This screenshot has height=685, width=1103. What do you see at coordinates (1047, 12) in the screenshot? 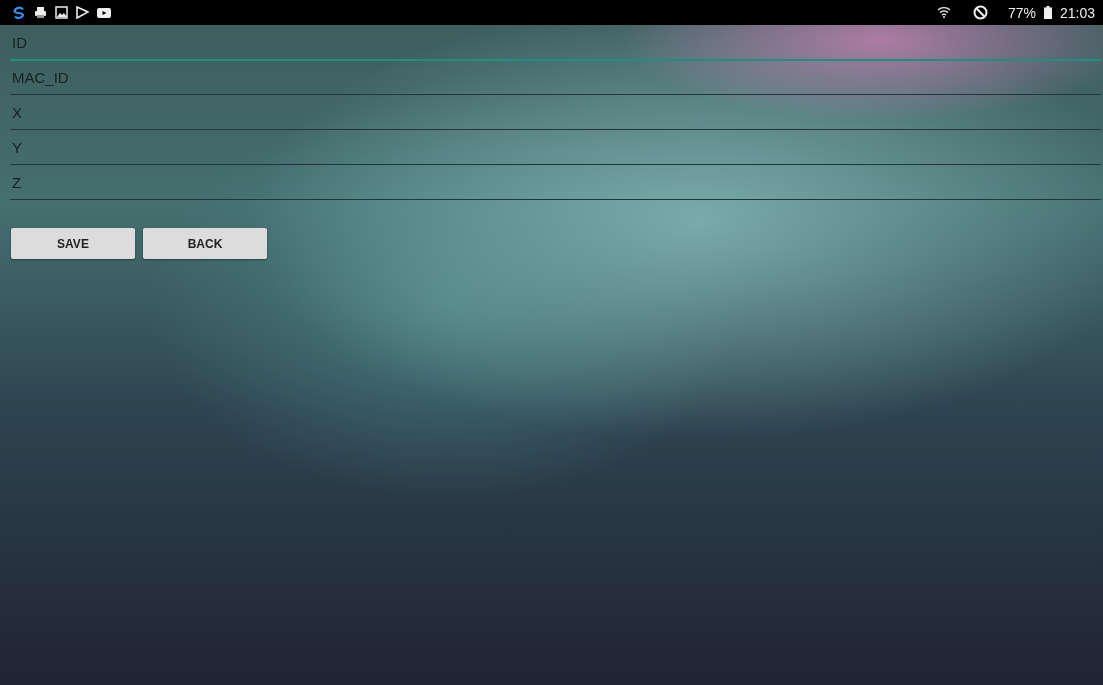
I see `battery-icon` at bounding box center [1047, 12].